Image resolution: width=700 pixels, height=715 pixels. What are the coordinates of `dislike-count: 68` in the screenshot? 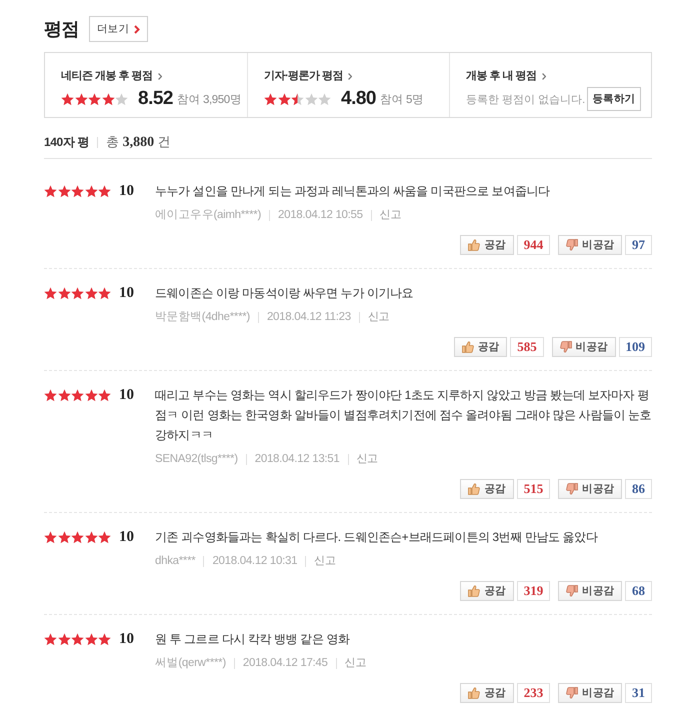 It's located at (638, 591).